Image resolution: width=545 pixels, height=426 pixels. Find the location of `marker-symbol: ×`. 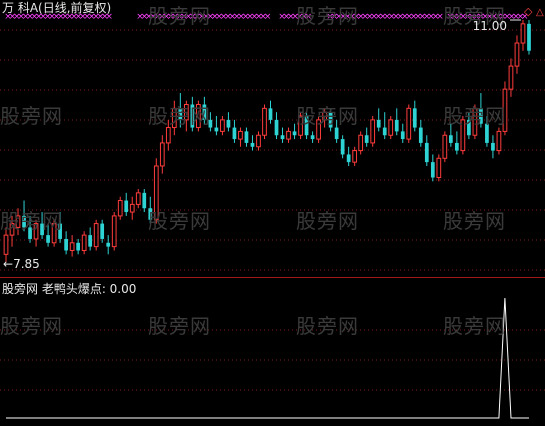

marker-symbol: × is located at coordinates (268, 17).